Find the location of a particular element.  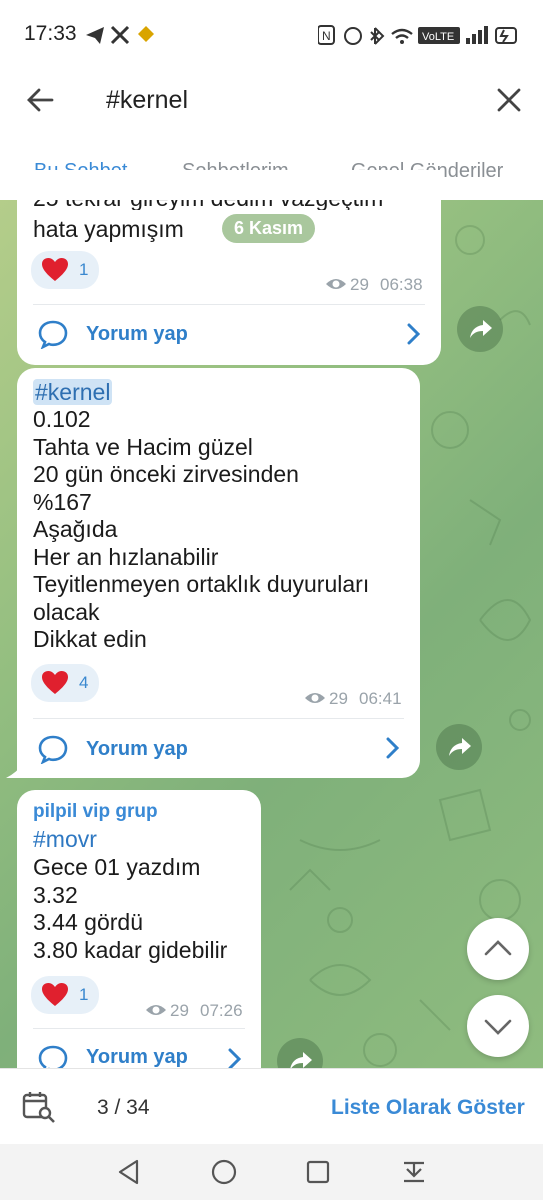

nav-recents-icon is located at coordinates (318, 1172).